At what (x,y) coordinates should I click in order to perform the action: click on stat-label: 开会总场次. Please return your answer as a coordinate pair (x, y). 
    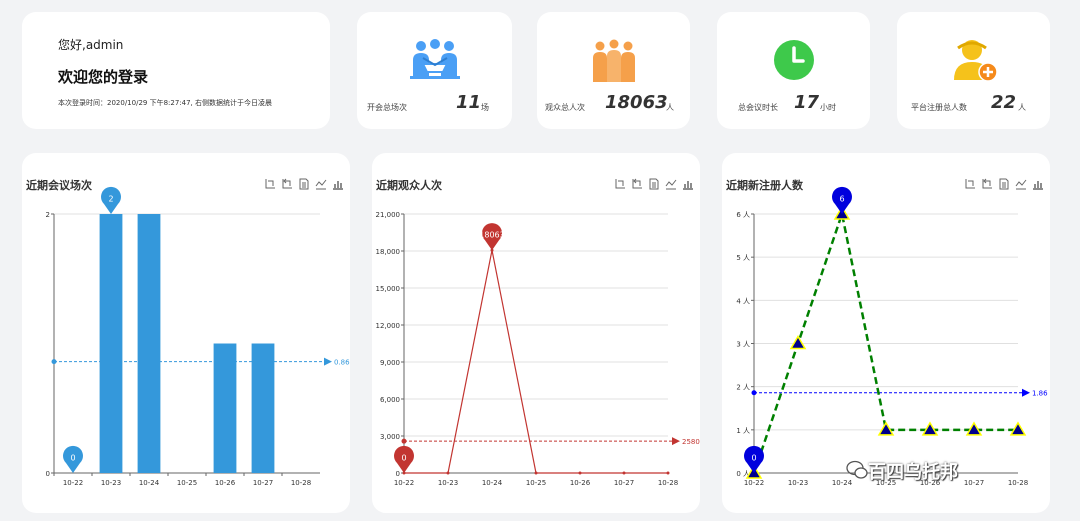
    Looking at the image, I should click on (387, 107).